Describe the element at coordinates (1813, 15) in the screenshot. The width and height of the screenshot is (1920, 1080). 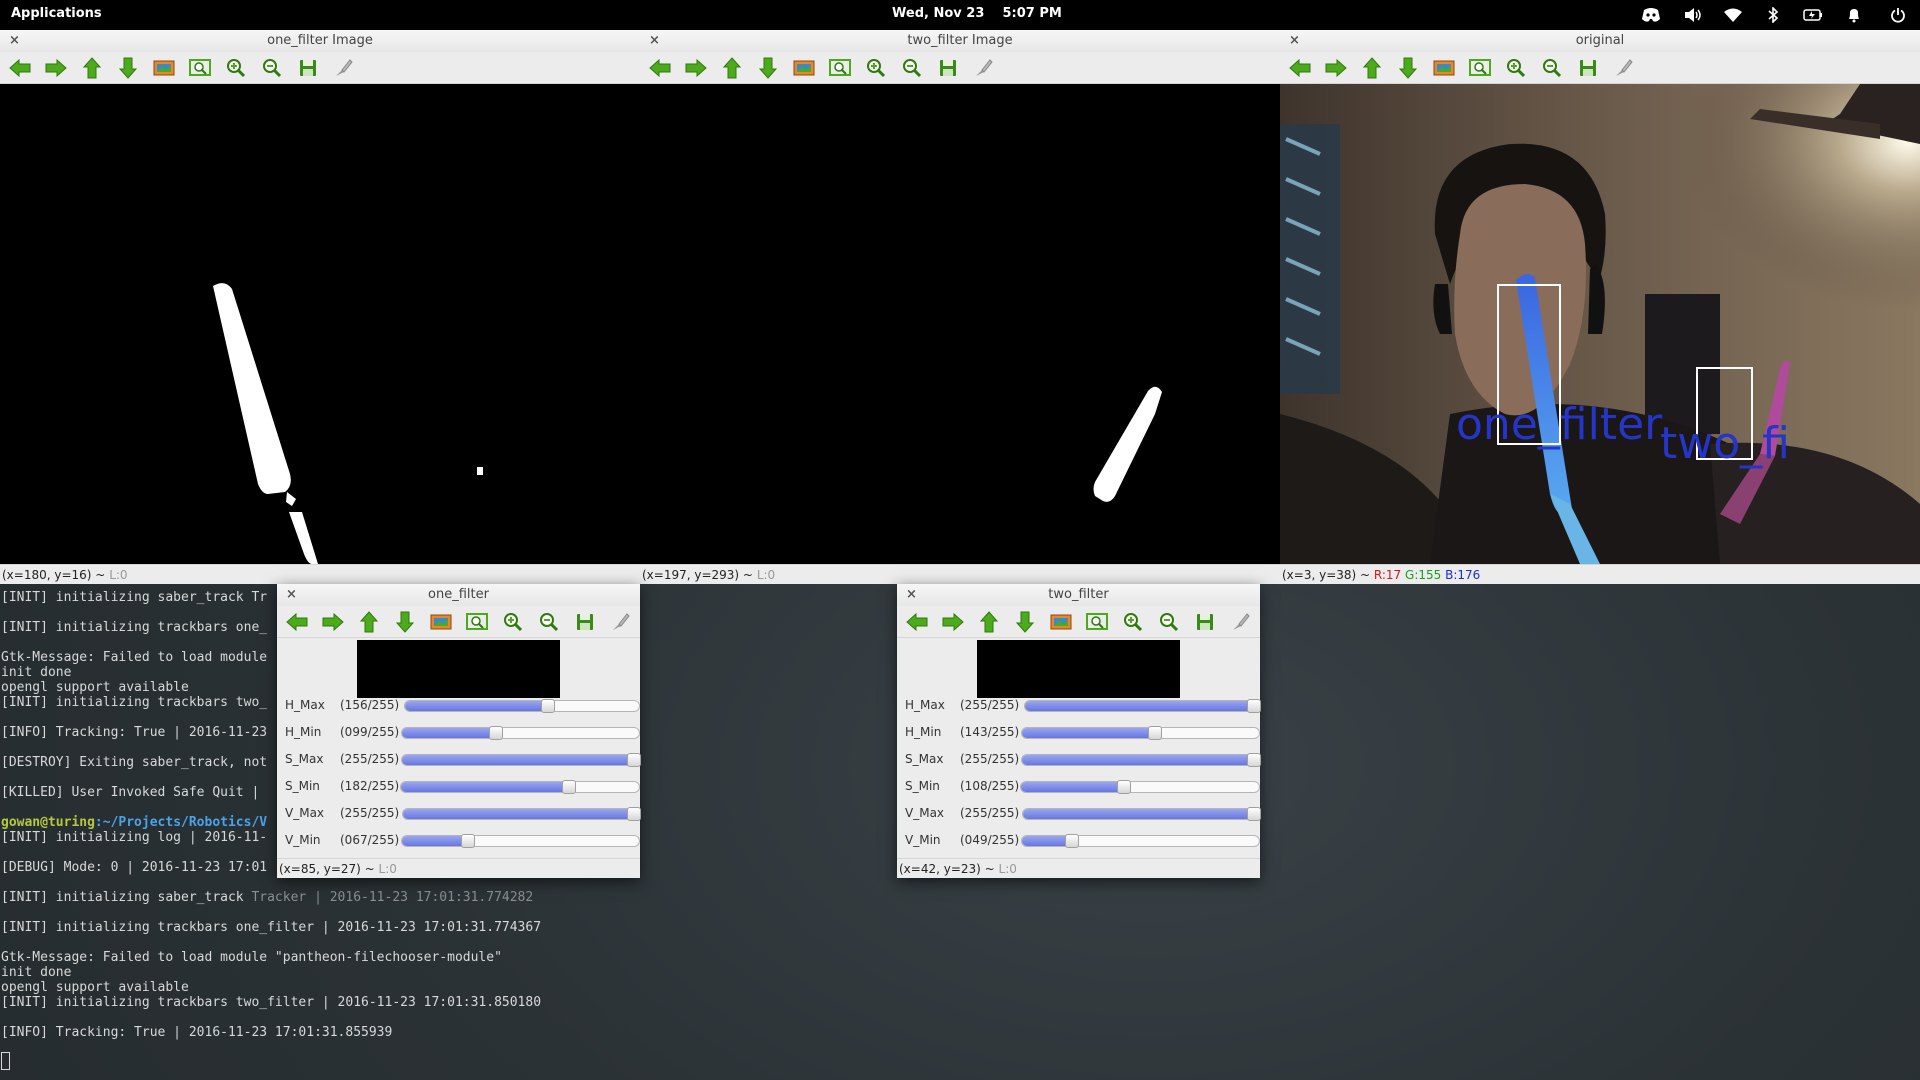
I see `battery-icon` at that location.